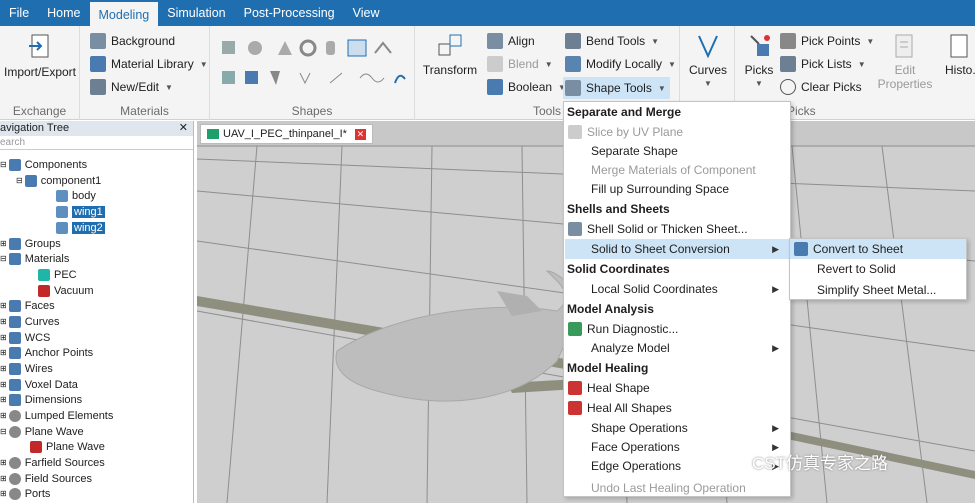 Image resolution: width=975 pixels, height=503 pixels. I want to click on align-button: Align, so click(511, 41).